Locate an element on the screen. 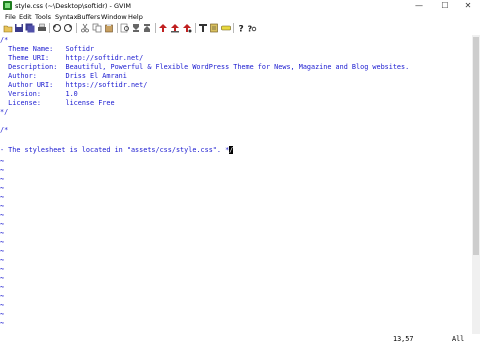 The width and height of the screenshot is (480, 347). undo-icon is located at coordinates (57, 28).